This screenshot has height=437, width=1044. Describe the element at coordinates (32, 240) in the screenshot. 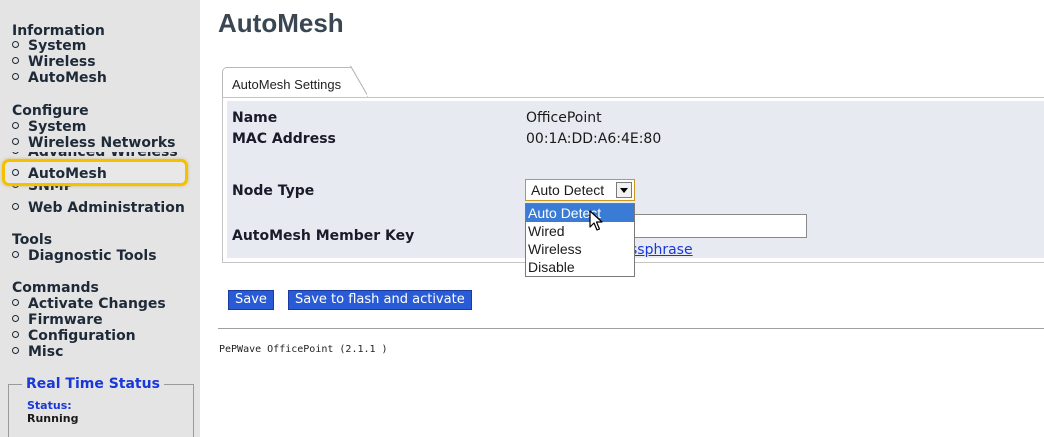

I see `section-title-tools: Tools` at that location.